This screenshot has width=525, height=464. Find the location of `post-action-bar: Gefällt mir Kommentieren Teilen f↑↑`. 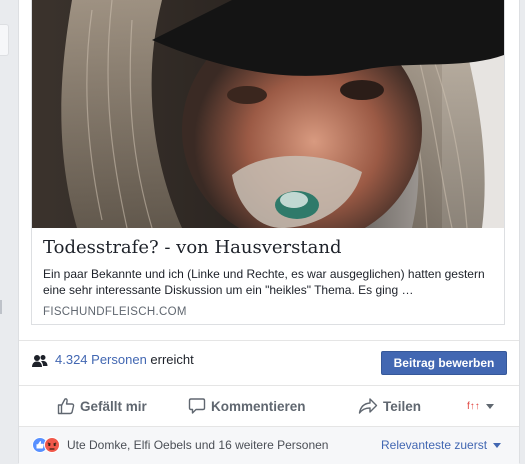

post-action-bar: Gefällt mir Kommentieren Teilen f↑↑ is located at coordinates (269, 405).